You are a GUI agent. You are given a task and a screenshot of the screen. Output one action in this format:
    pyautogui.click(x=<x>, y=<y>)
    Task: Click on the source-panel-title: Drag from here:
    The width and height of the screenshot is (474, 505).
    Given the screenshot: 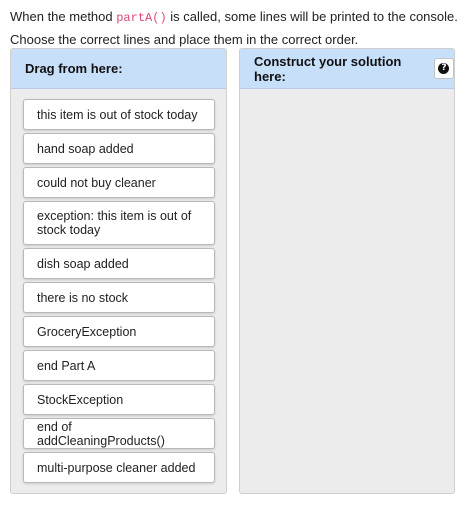 What is the action you would take?
    pyautogui.click(x=74, y=68)
    